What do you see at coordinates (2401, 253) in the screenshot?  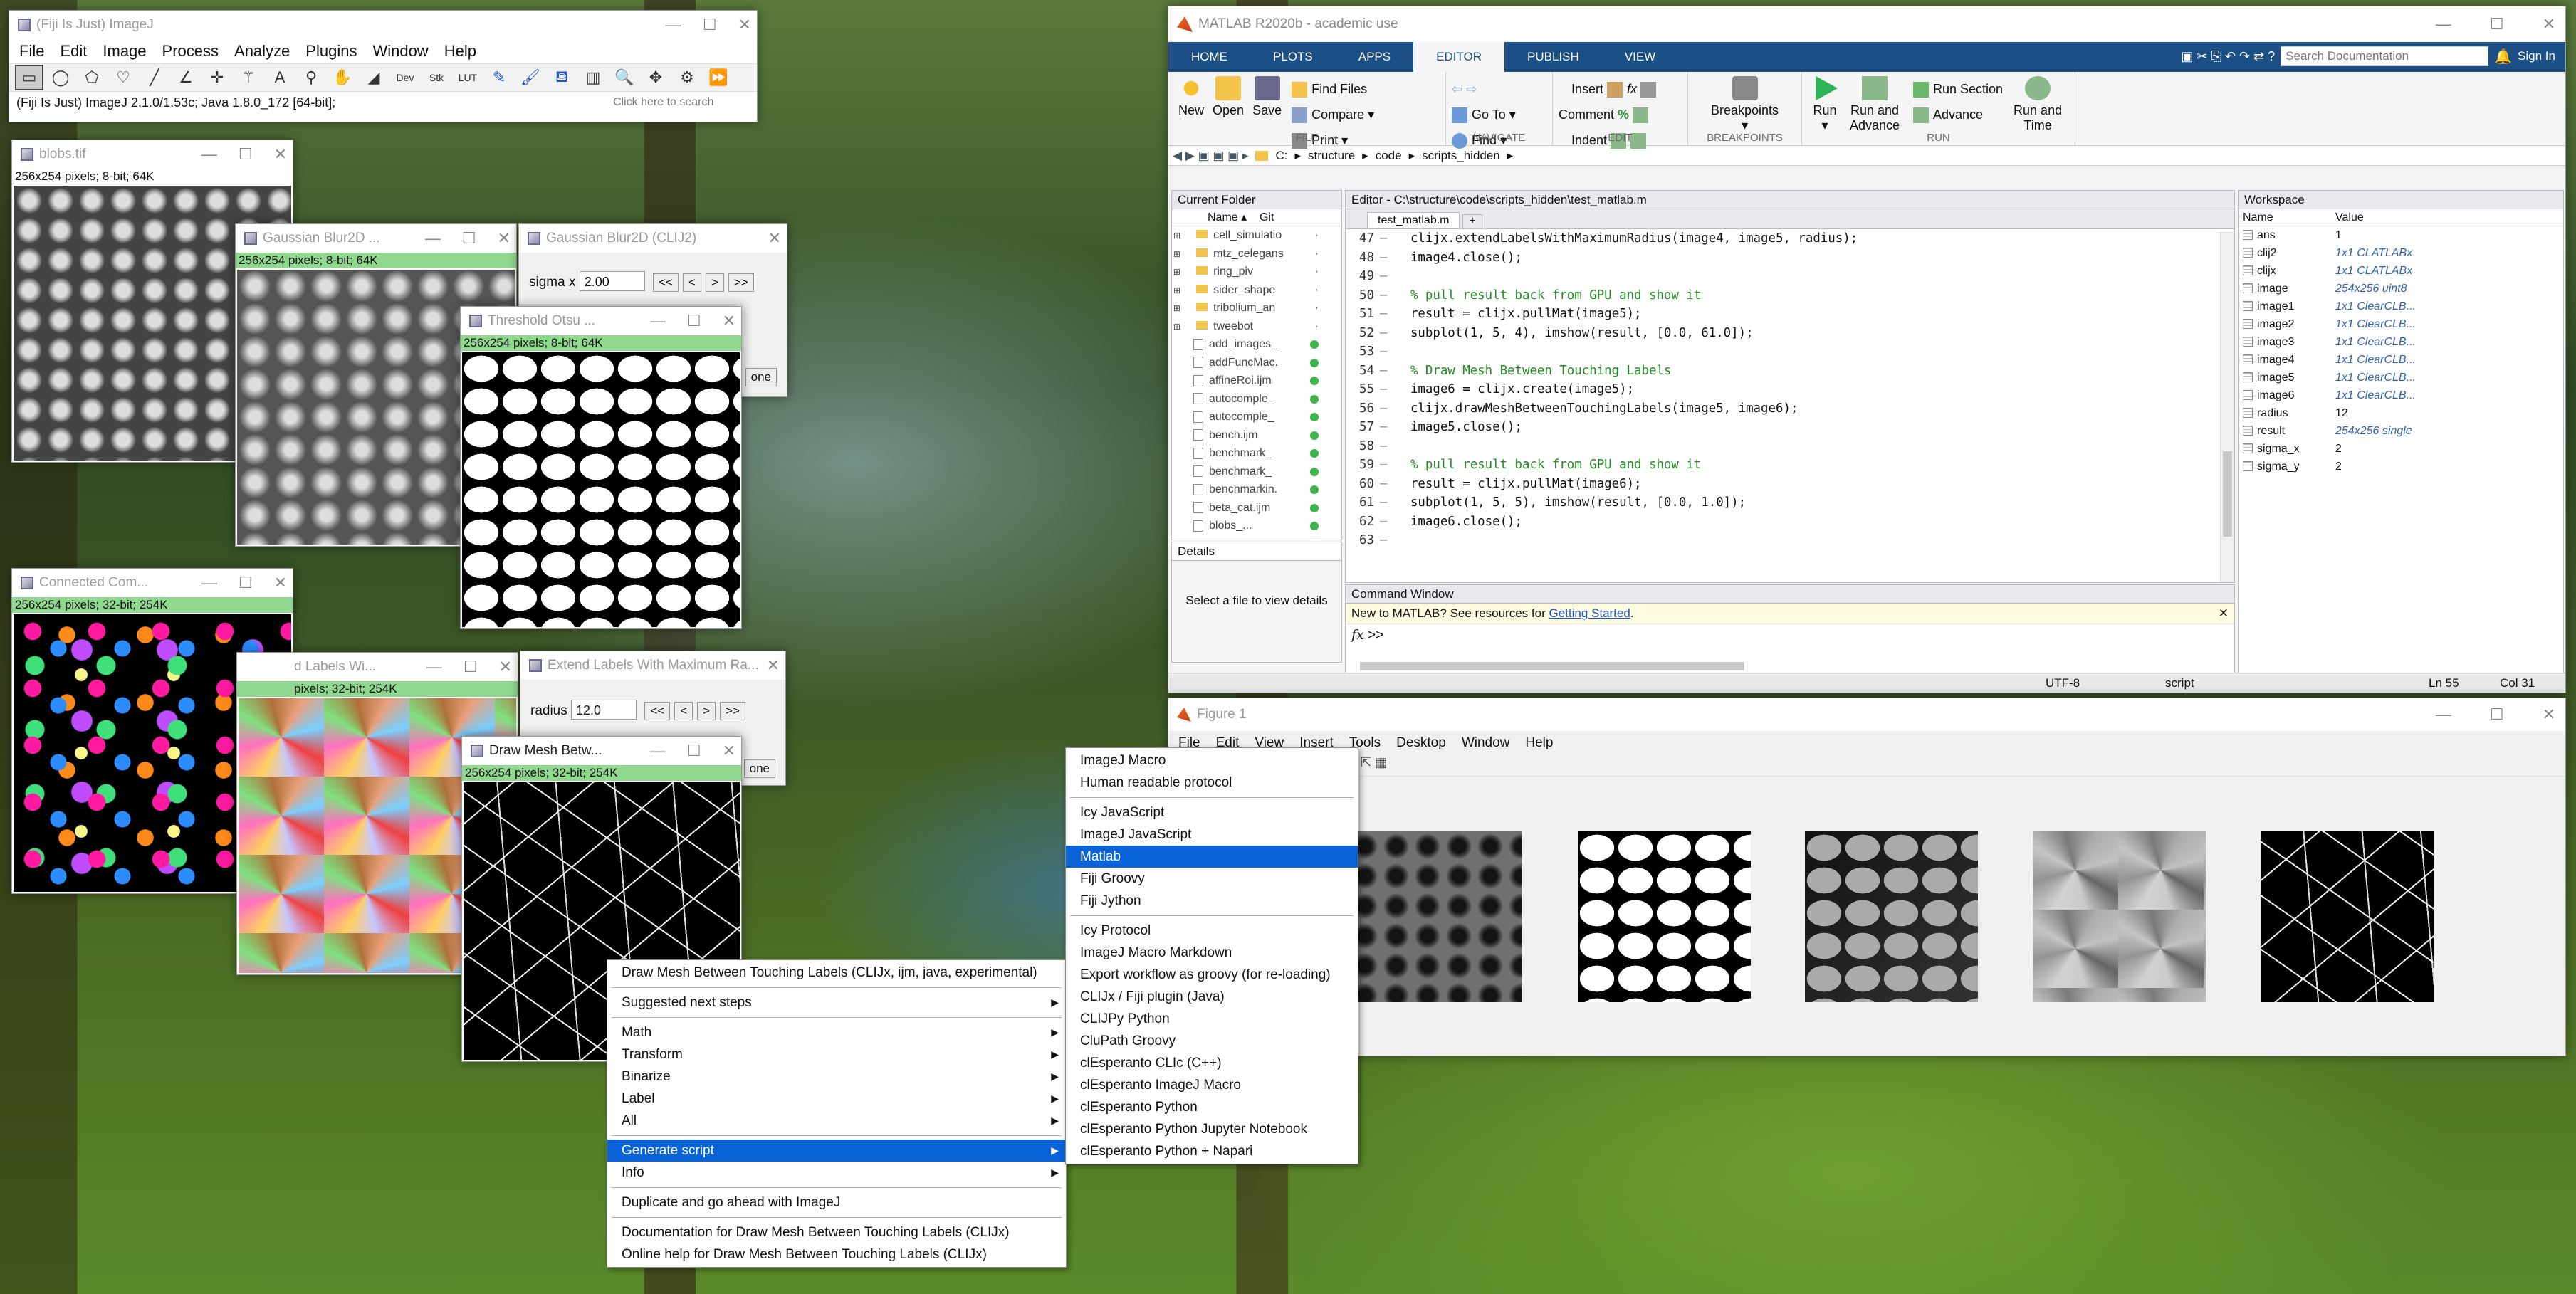 I see `workspace-row: clij2 1x1 CLATLABx` at bounding box center [2401, 253].